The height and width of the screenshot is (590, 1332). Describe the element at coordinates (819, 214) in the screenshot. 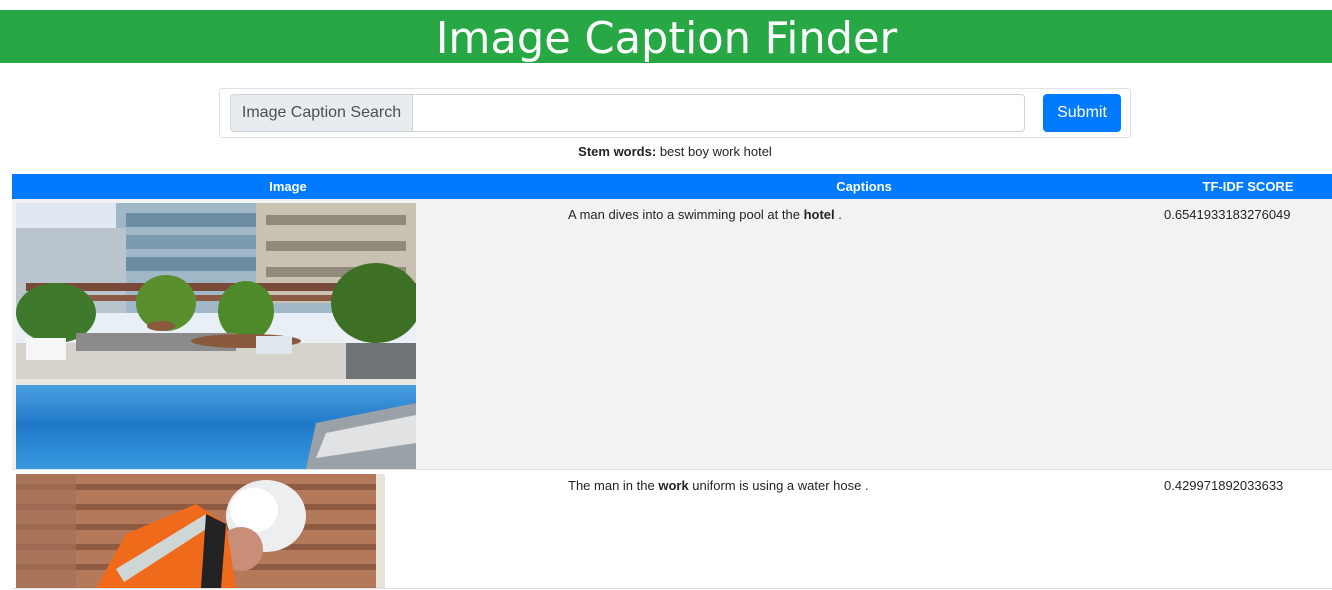

I see `caption-stem-highlight: hotel` at that location.